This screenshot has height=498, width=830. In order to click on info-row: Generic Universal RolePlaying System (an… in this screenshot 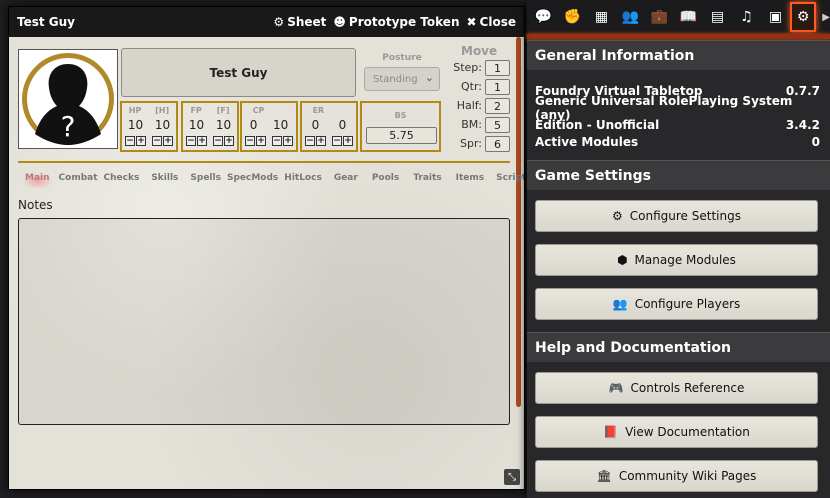, I will do `click(677, 108)`.